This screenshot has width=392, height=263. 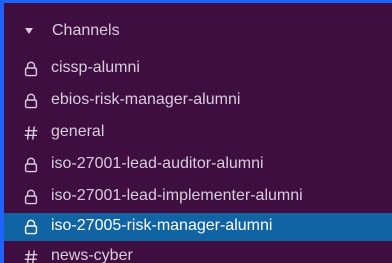 I want to click on channel-label: news-cyber, so click(x=92, y=255).